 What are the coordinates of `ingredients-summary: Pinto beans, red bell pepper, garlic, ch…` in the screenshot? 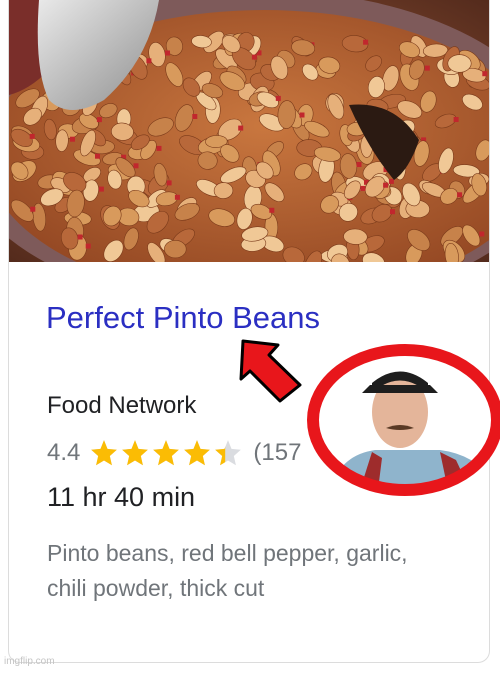 It's located at (227, 570).